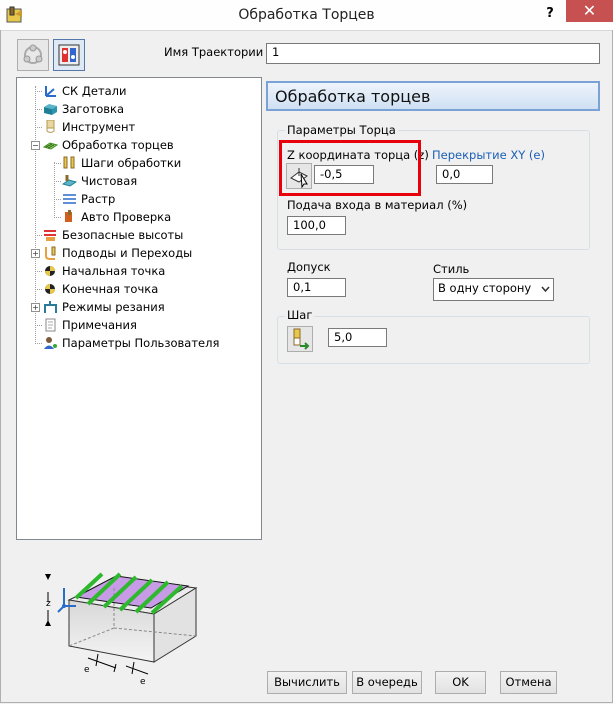  I want to click on start-point-icon, so click(50, 271).